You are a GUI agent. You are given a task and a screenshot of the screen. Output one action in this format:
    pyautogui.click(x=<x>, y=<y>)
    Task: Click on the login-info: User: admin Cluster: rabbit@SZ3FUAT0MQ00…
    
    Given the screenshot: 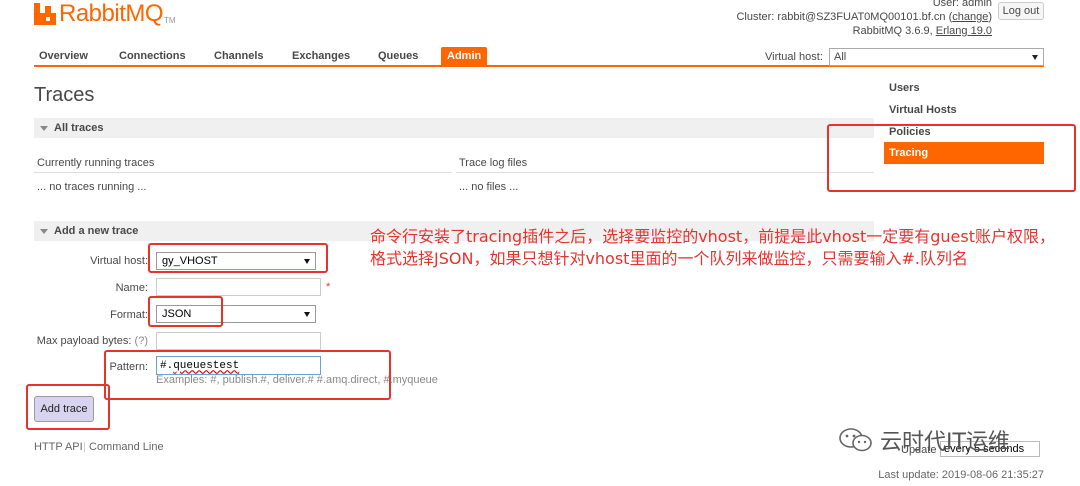 What is the action you would take?
    pyautogui.click(x=864, y=19)
    